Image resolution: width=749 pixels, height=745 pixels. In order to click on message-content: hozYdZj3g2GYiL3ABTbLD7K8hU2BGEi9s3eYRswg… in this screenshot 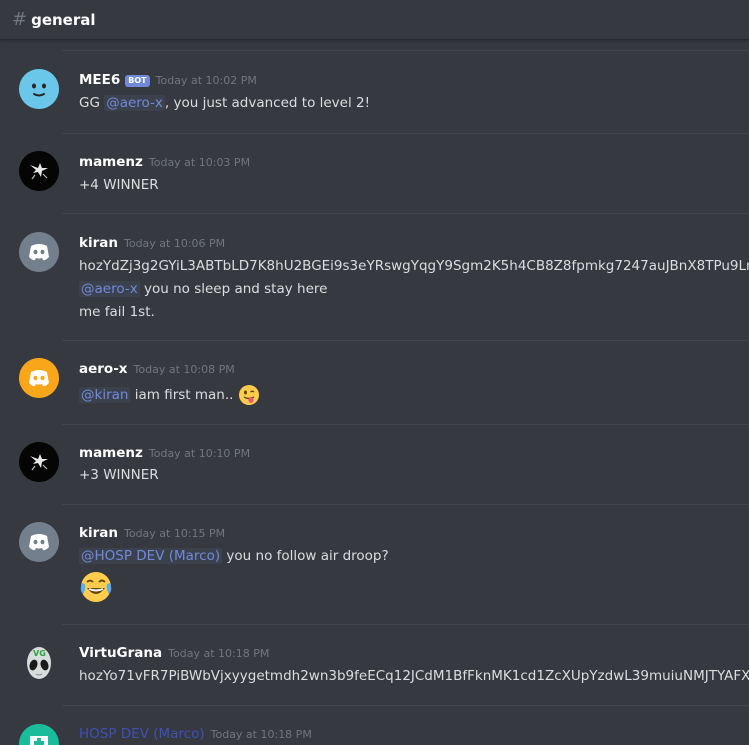, I will do `click(414, 266)`.